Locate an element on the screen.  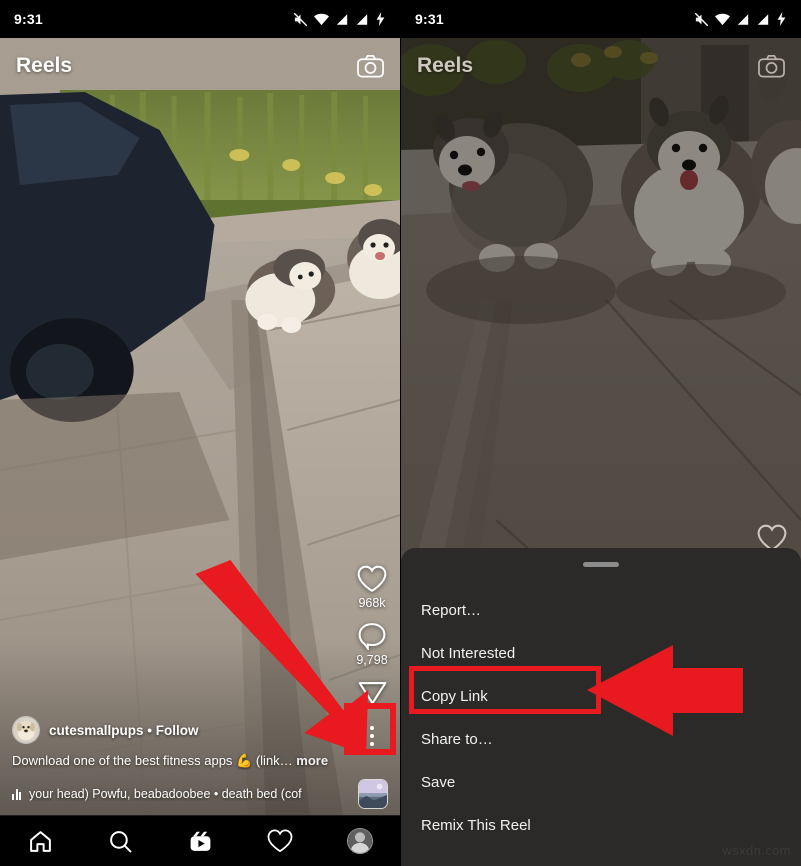
bottom-nav-left is located at coordinates (200, 840).